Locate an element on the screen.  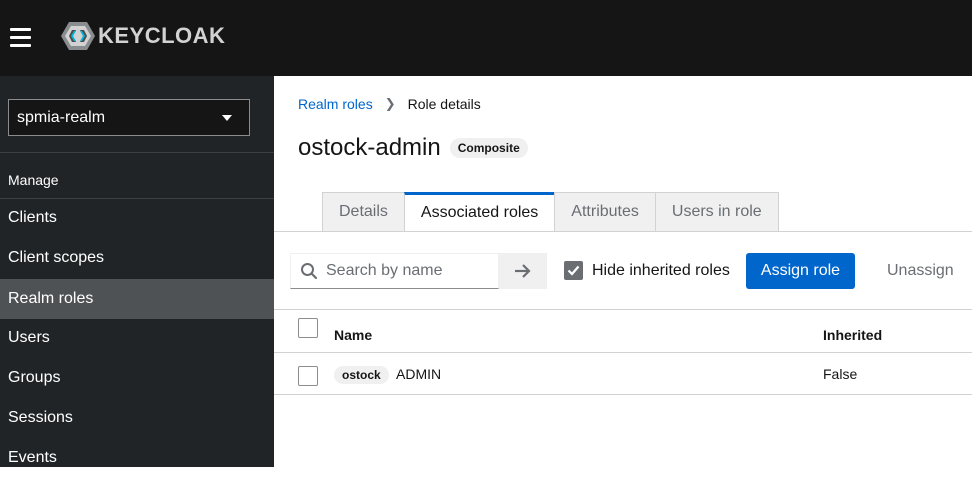
realm-selector: spmia-realm is located at coordinates (129, 117).